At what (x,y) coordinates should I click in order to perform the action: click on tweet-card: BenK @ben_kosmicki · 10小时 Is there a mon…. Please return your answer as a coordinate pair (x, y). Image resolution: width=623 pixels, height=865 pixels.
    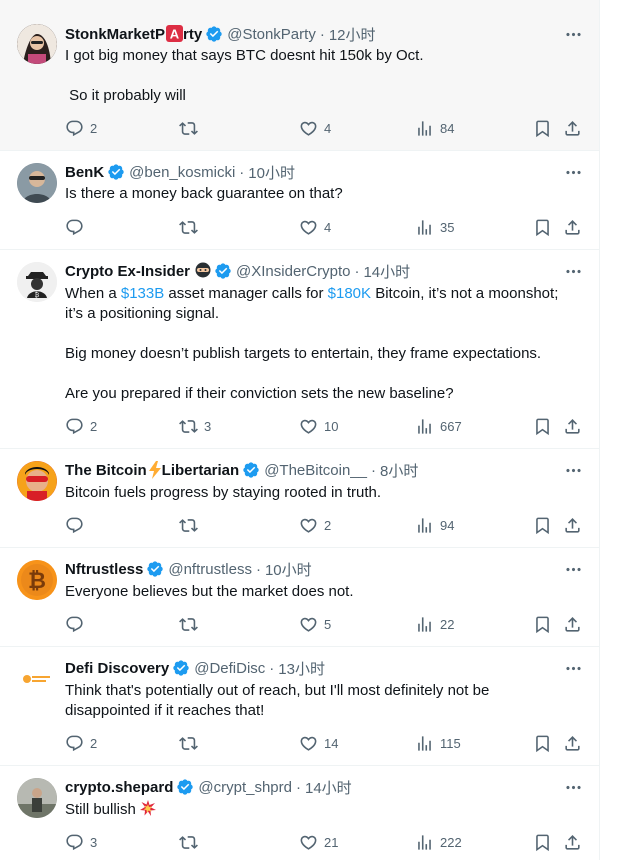
    Looking at the image, I should click on (299, 200).